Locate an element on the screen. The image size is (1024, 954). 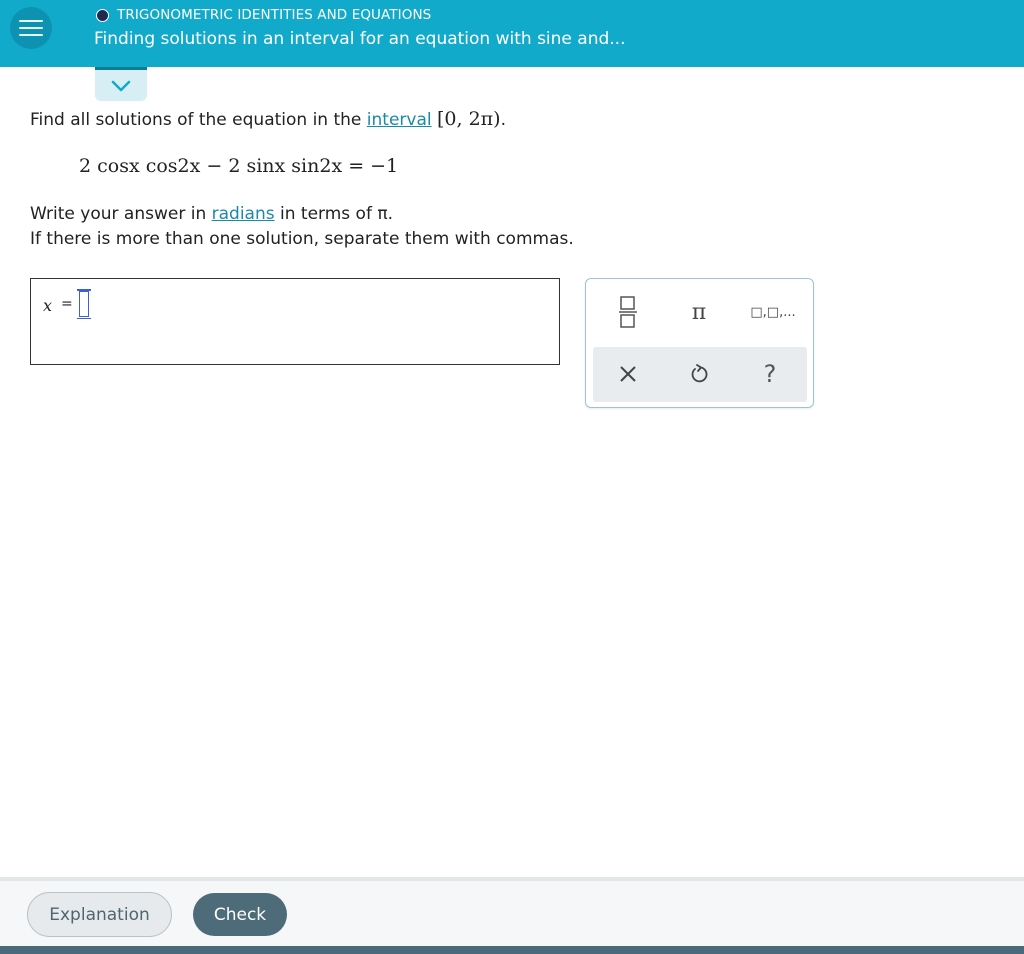
undo-button is located at coordinates (699, 374).